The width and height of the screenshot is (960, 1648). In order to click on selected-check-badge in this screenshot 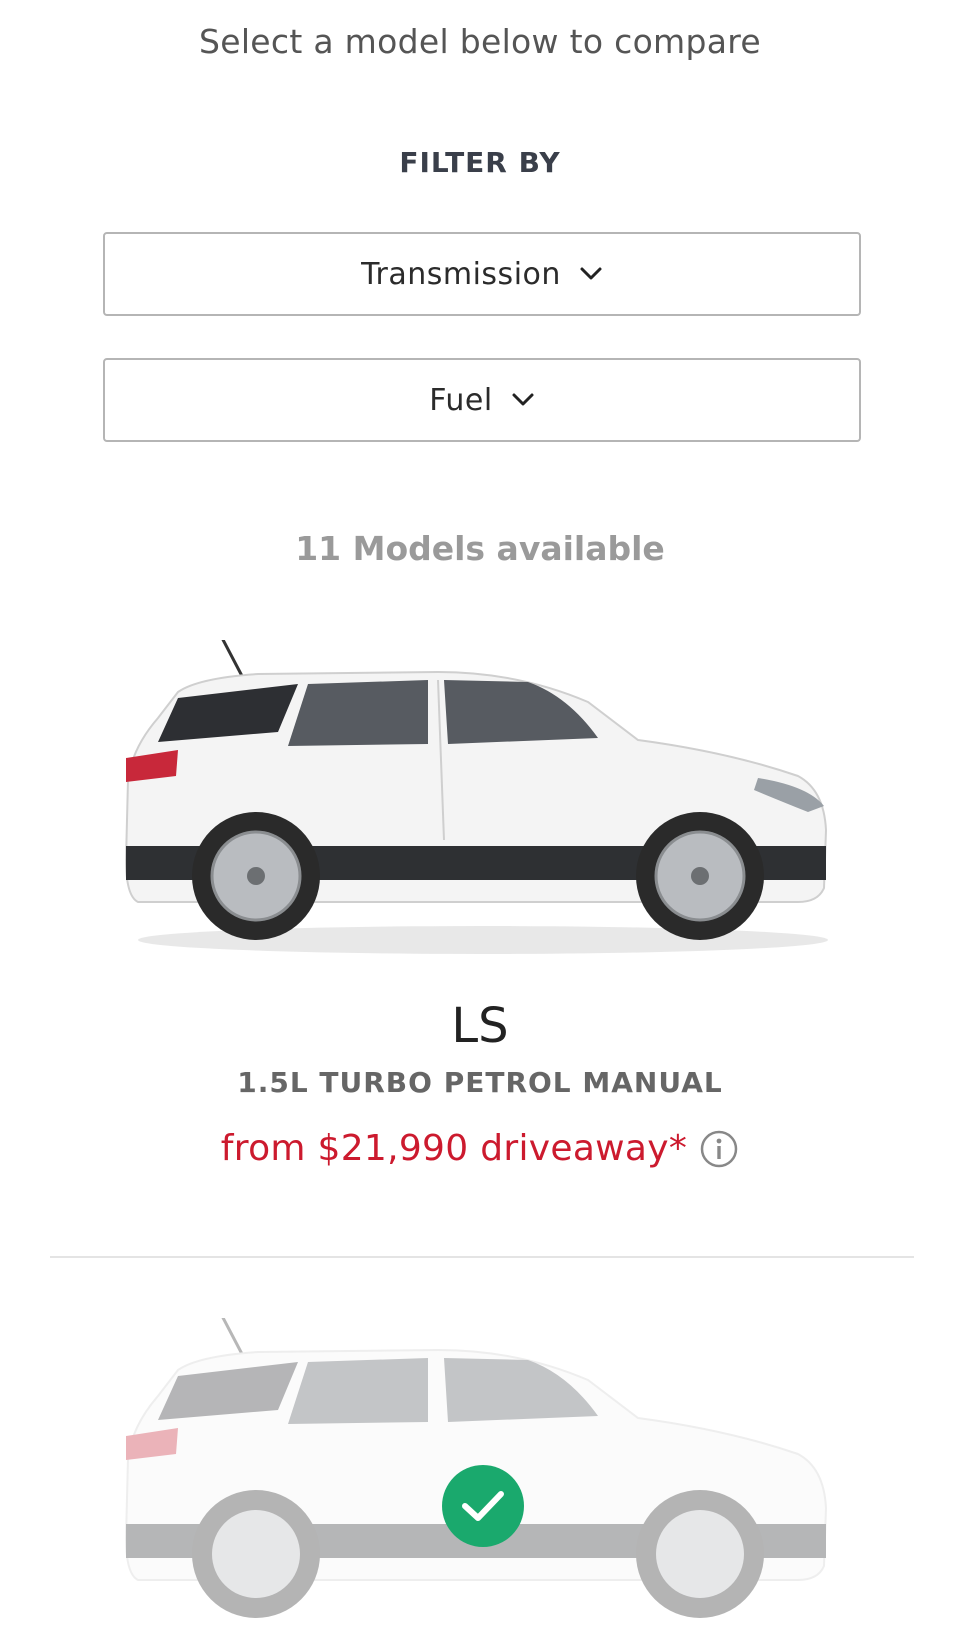, I will do `click(483, 1506)`.